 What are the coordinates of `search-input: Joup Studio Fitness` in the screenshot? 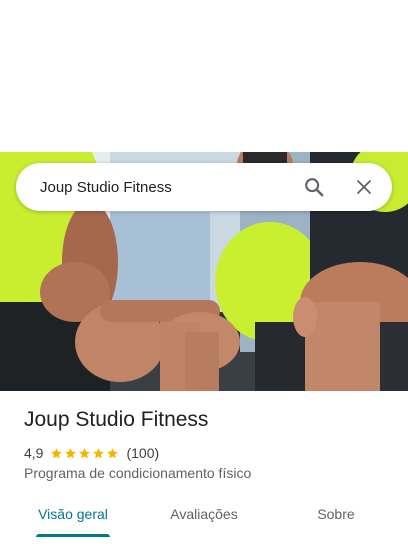 It's located at (155, 187).